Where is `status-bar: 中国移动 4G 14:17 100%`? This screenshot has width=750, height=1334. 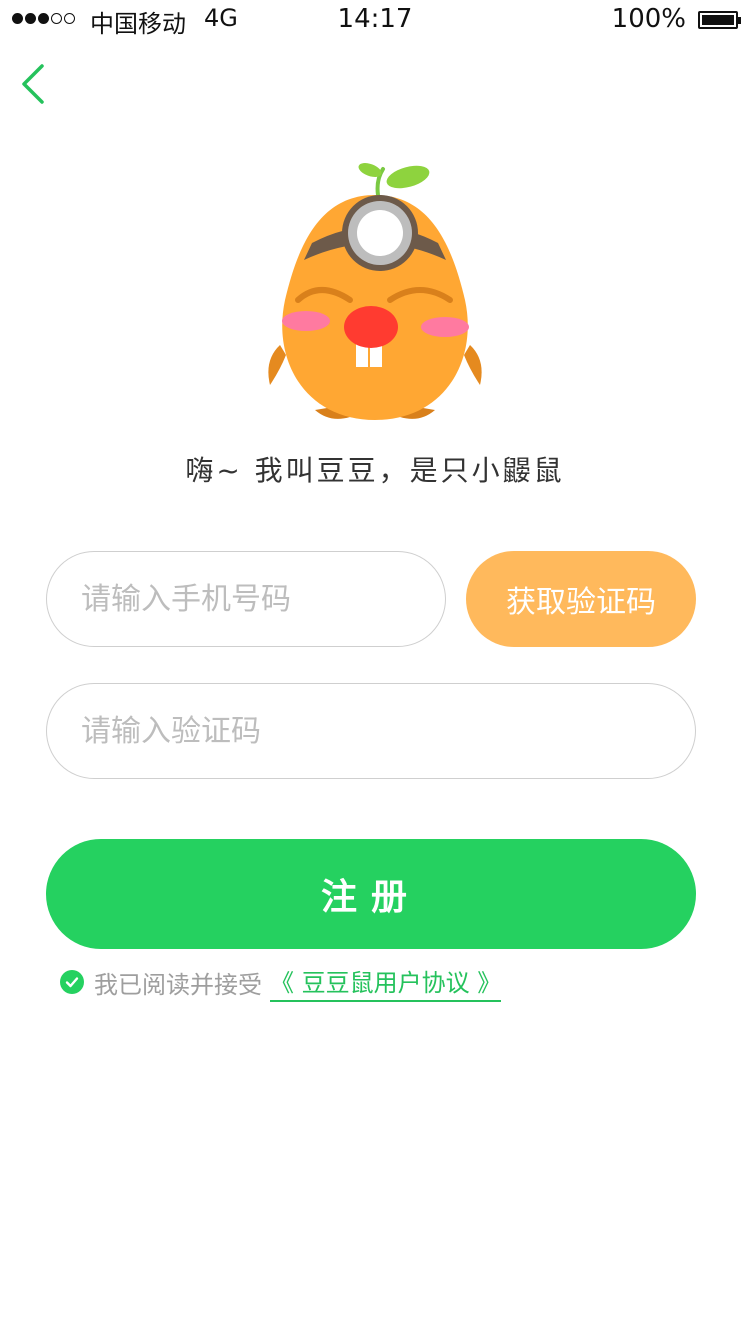 status-bar: 中国移动 4G 14:17 100% is located at coordinates (375, 20).